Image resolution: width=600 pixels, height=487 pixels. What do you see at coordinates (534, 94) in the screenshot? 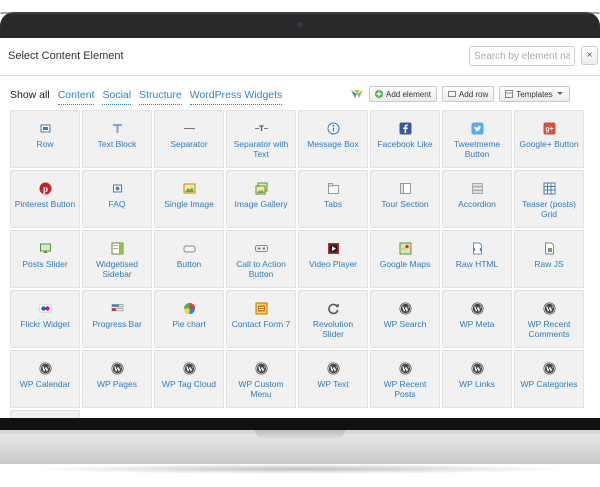
I see `templates-button: Templates` at bounding box center [534, 94].